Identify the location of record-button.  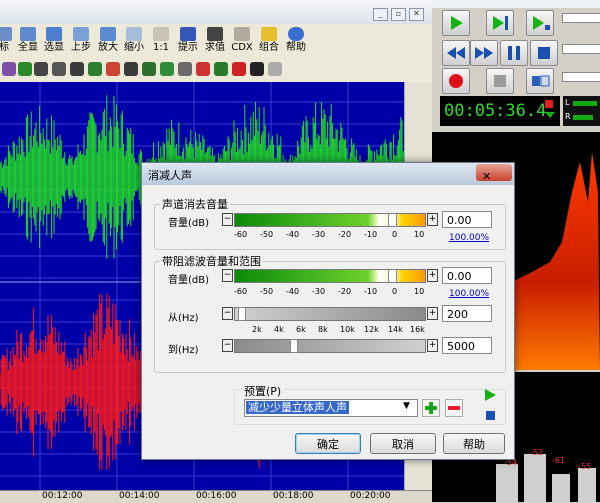
(456, 81).